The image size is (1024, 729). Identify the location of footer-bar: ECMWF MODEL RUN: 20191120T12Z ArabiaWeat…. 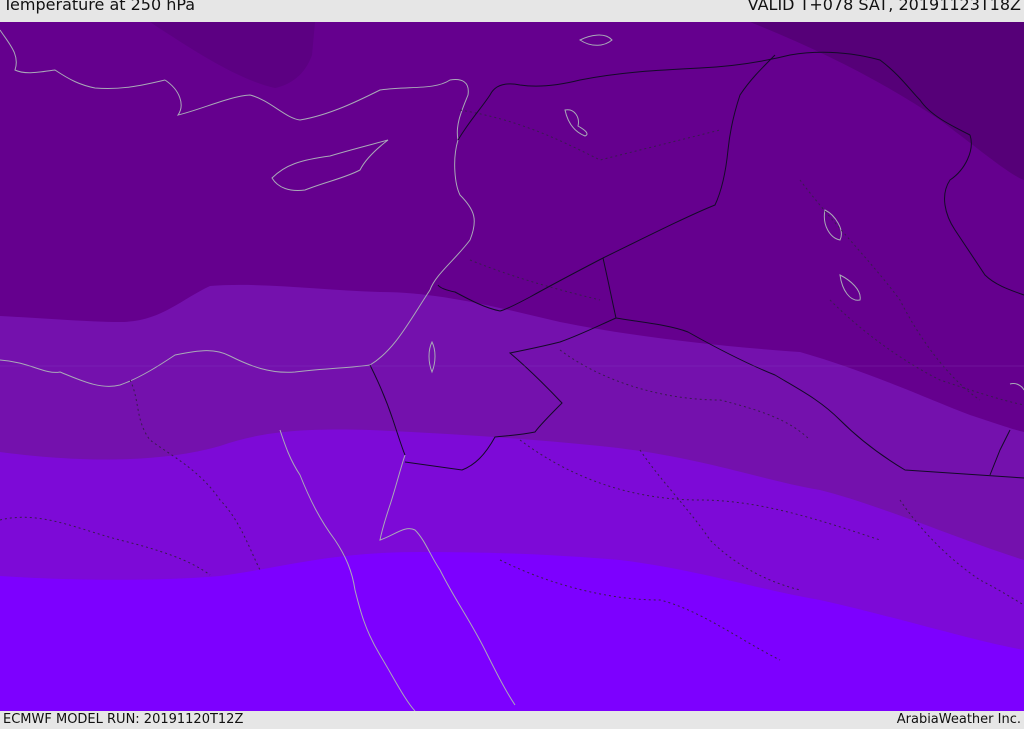
(512, 720).